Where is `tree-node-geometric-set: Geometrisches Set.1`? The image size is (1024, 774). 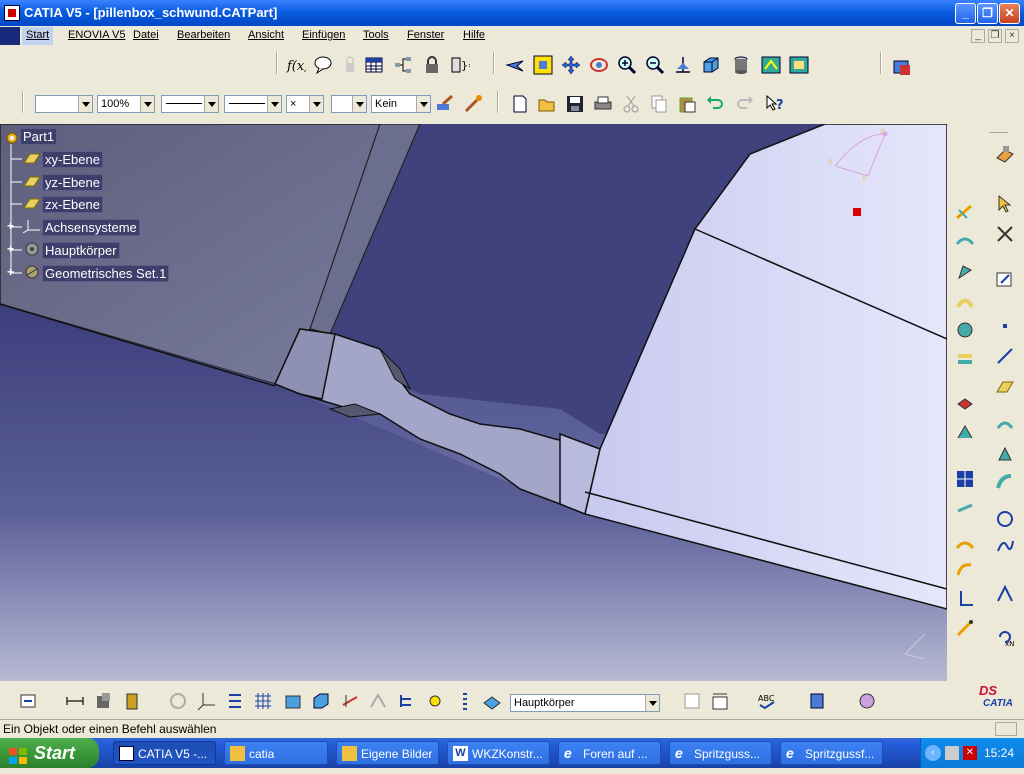
tree-node-geometric-set: Geometrisches Set.1 is located at coordinates (96, 274).